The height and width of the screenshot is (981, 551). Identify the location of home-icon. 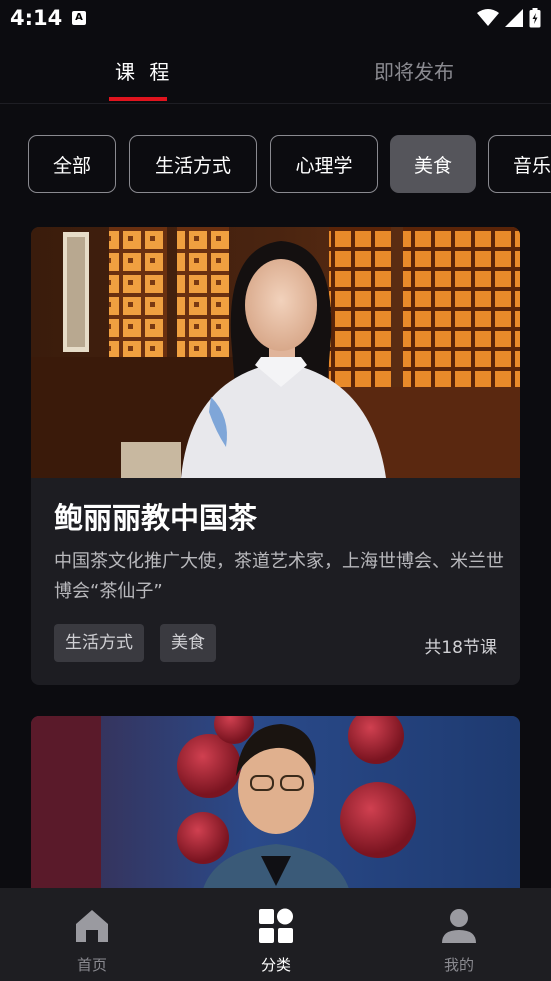
(92, 926).